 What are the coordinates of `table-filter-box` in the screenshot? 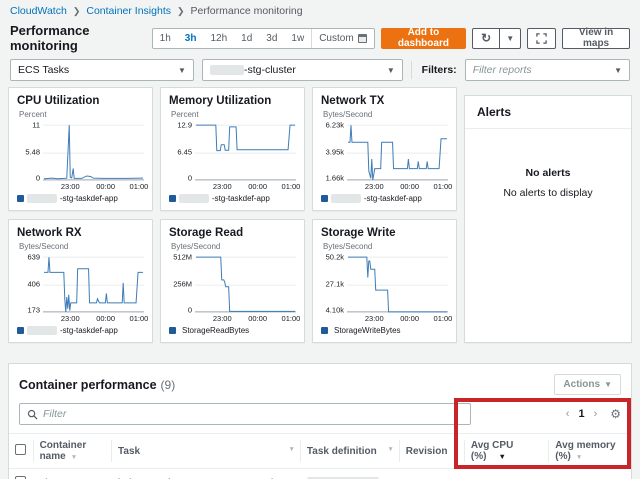 It's located at (245, 414).